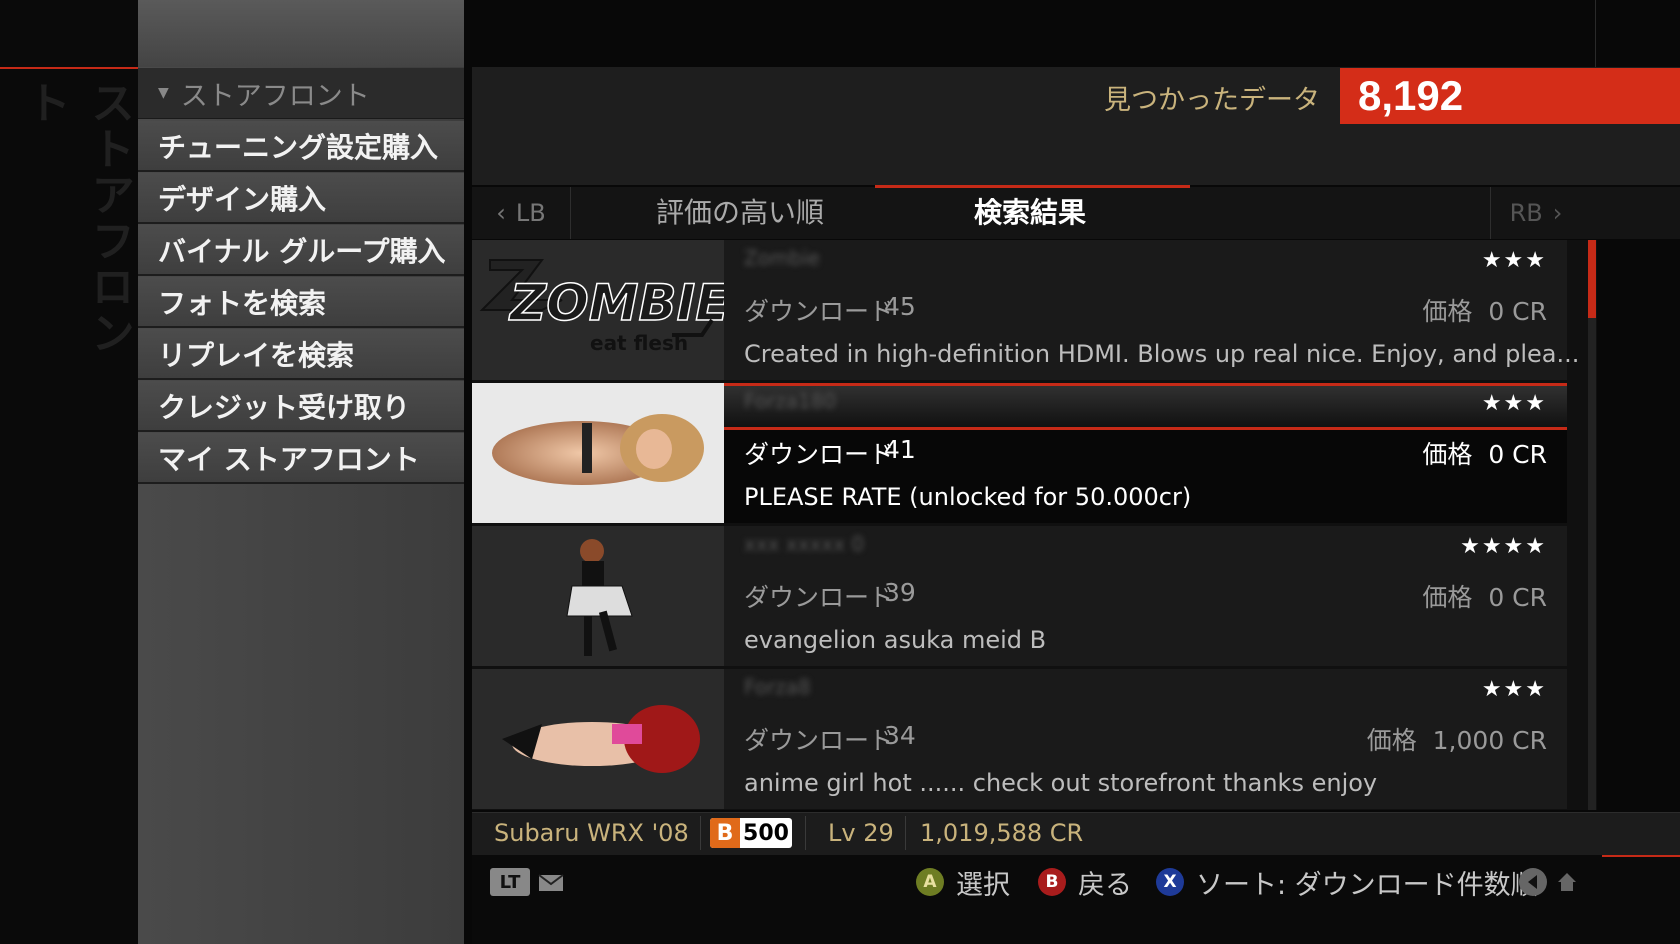 This screenshot has height=944, width=1680. What do you see at coordinates (275, 96) in the screenshot?
I see `menu-header-label: ストアフロント` at bounding box center [275, 96].